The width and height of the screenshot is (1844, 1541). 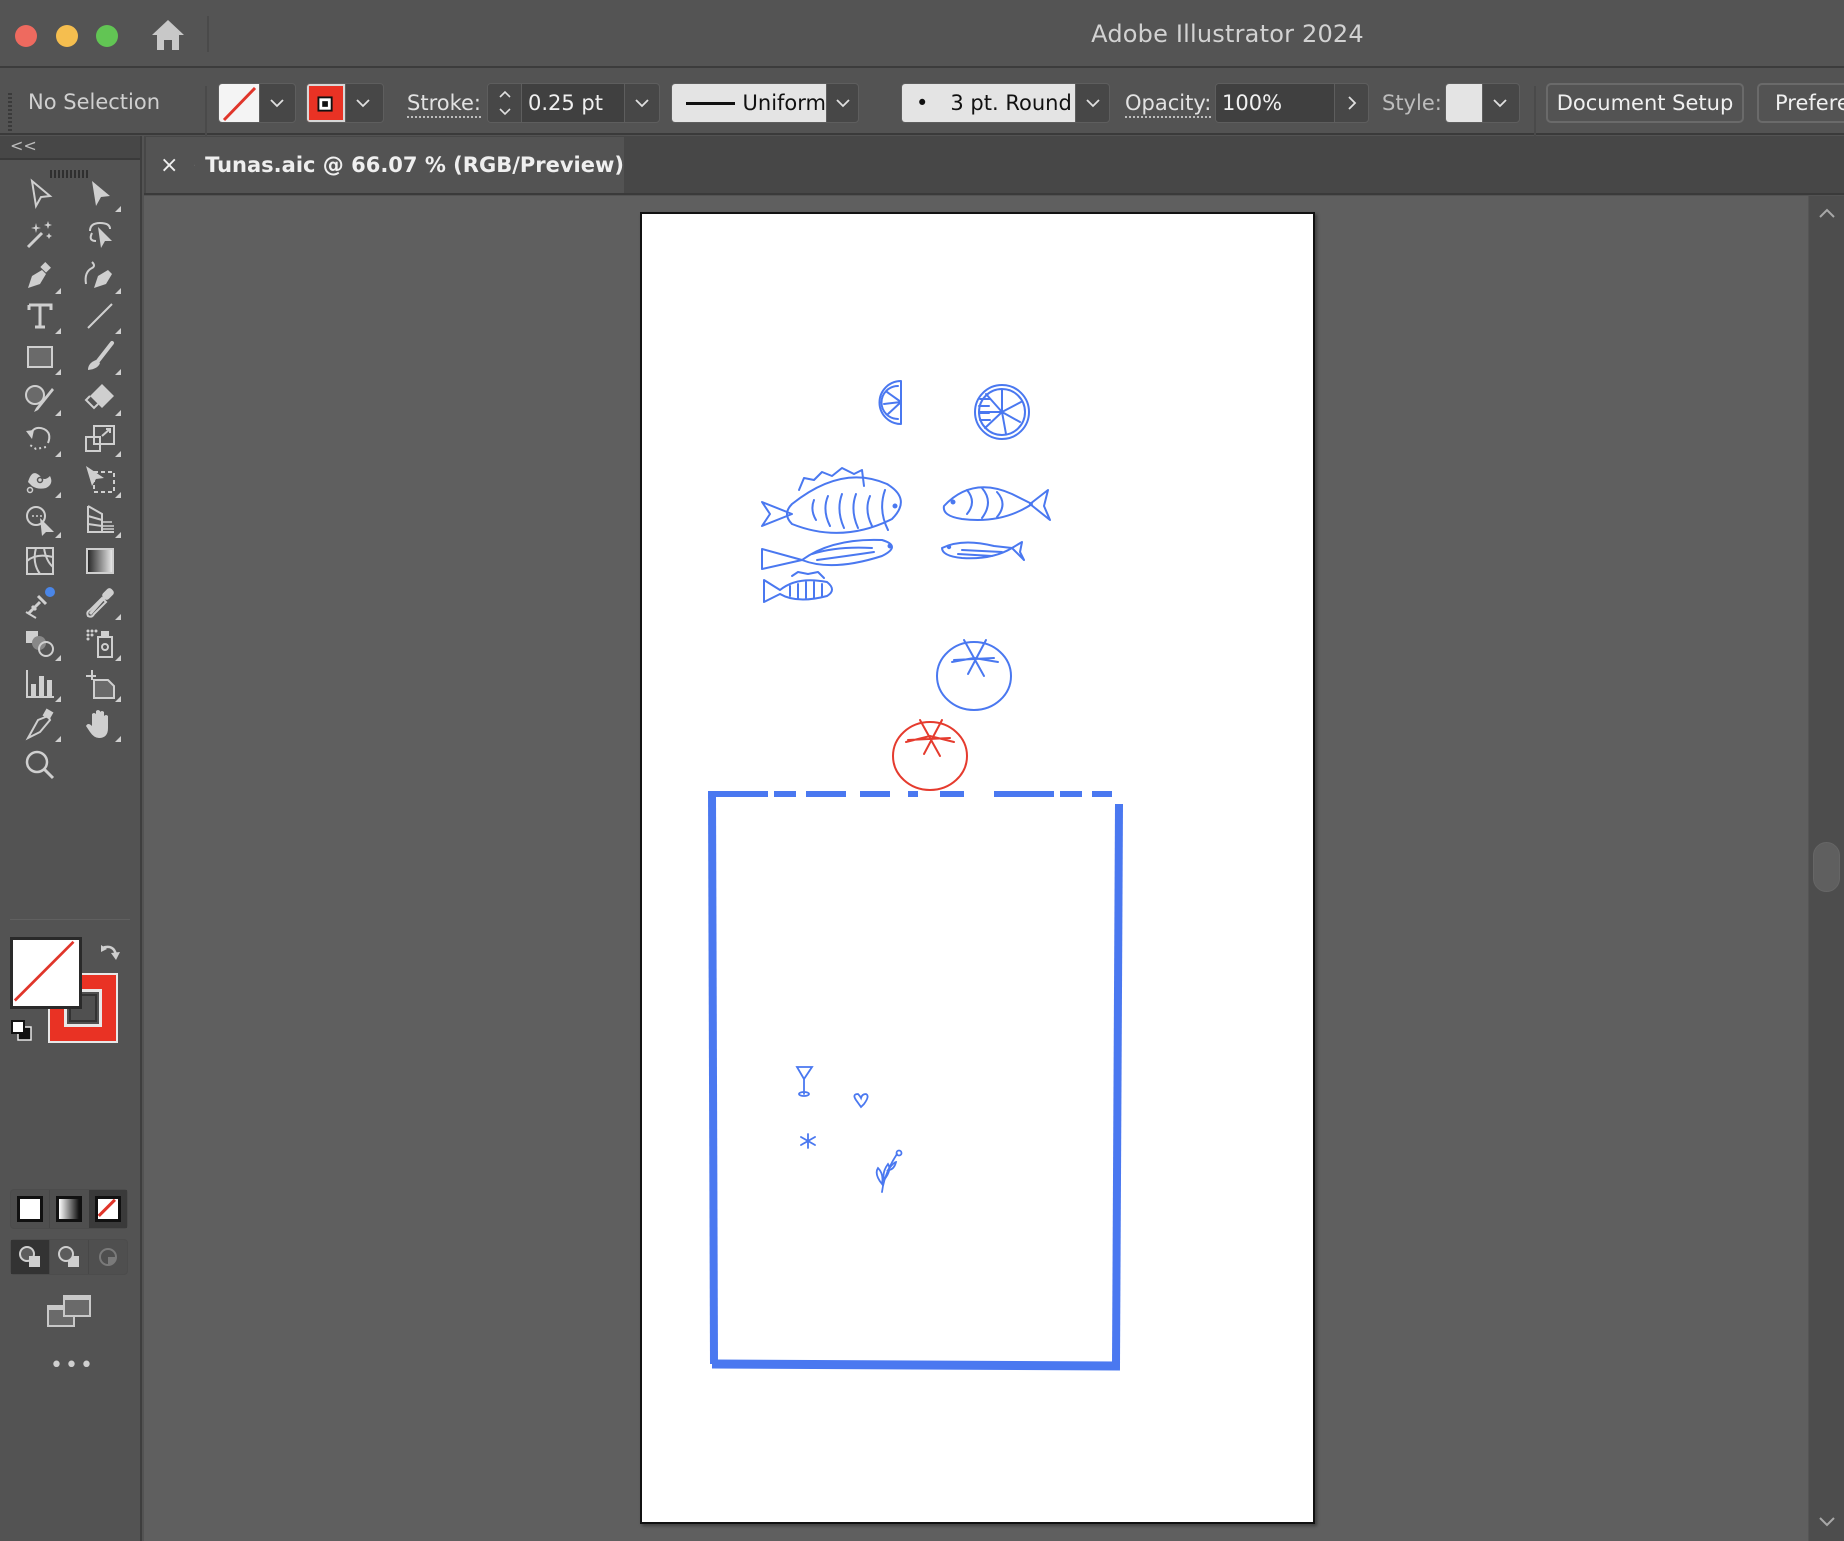 I want to click on stroke-weight-dropdown, so click(x=641, y=103).